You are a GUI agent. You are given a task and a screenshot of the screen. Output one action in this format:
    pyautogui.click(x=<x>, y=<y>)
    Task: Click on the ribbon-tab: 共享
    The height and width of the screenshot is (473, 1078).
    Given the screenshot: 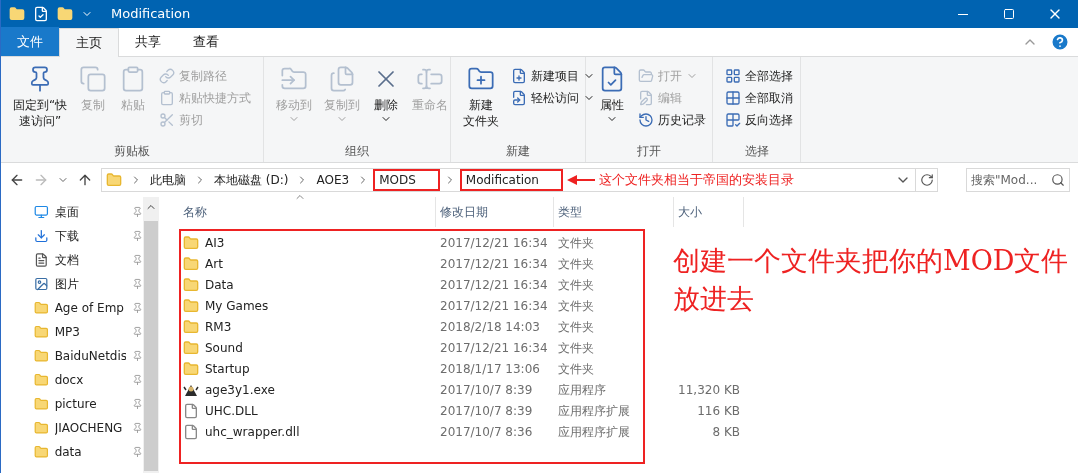 What is the action you would take?
    pyautogui.click(x=148, y=41)
    